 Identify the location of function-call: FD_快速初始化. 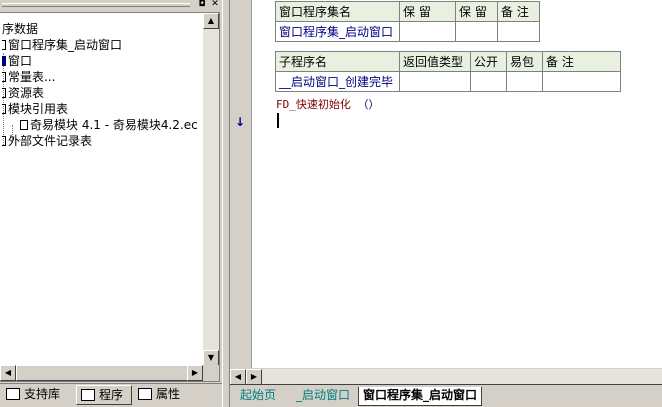
(313, 104).